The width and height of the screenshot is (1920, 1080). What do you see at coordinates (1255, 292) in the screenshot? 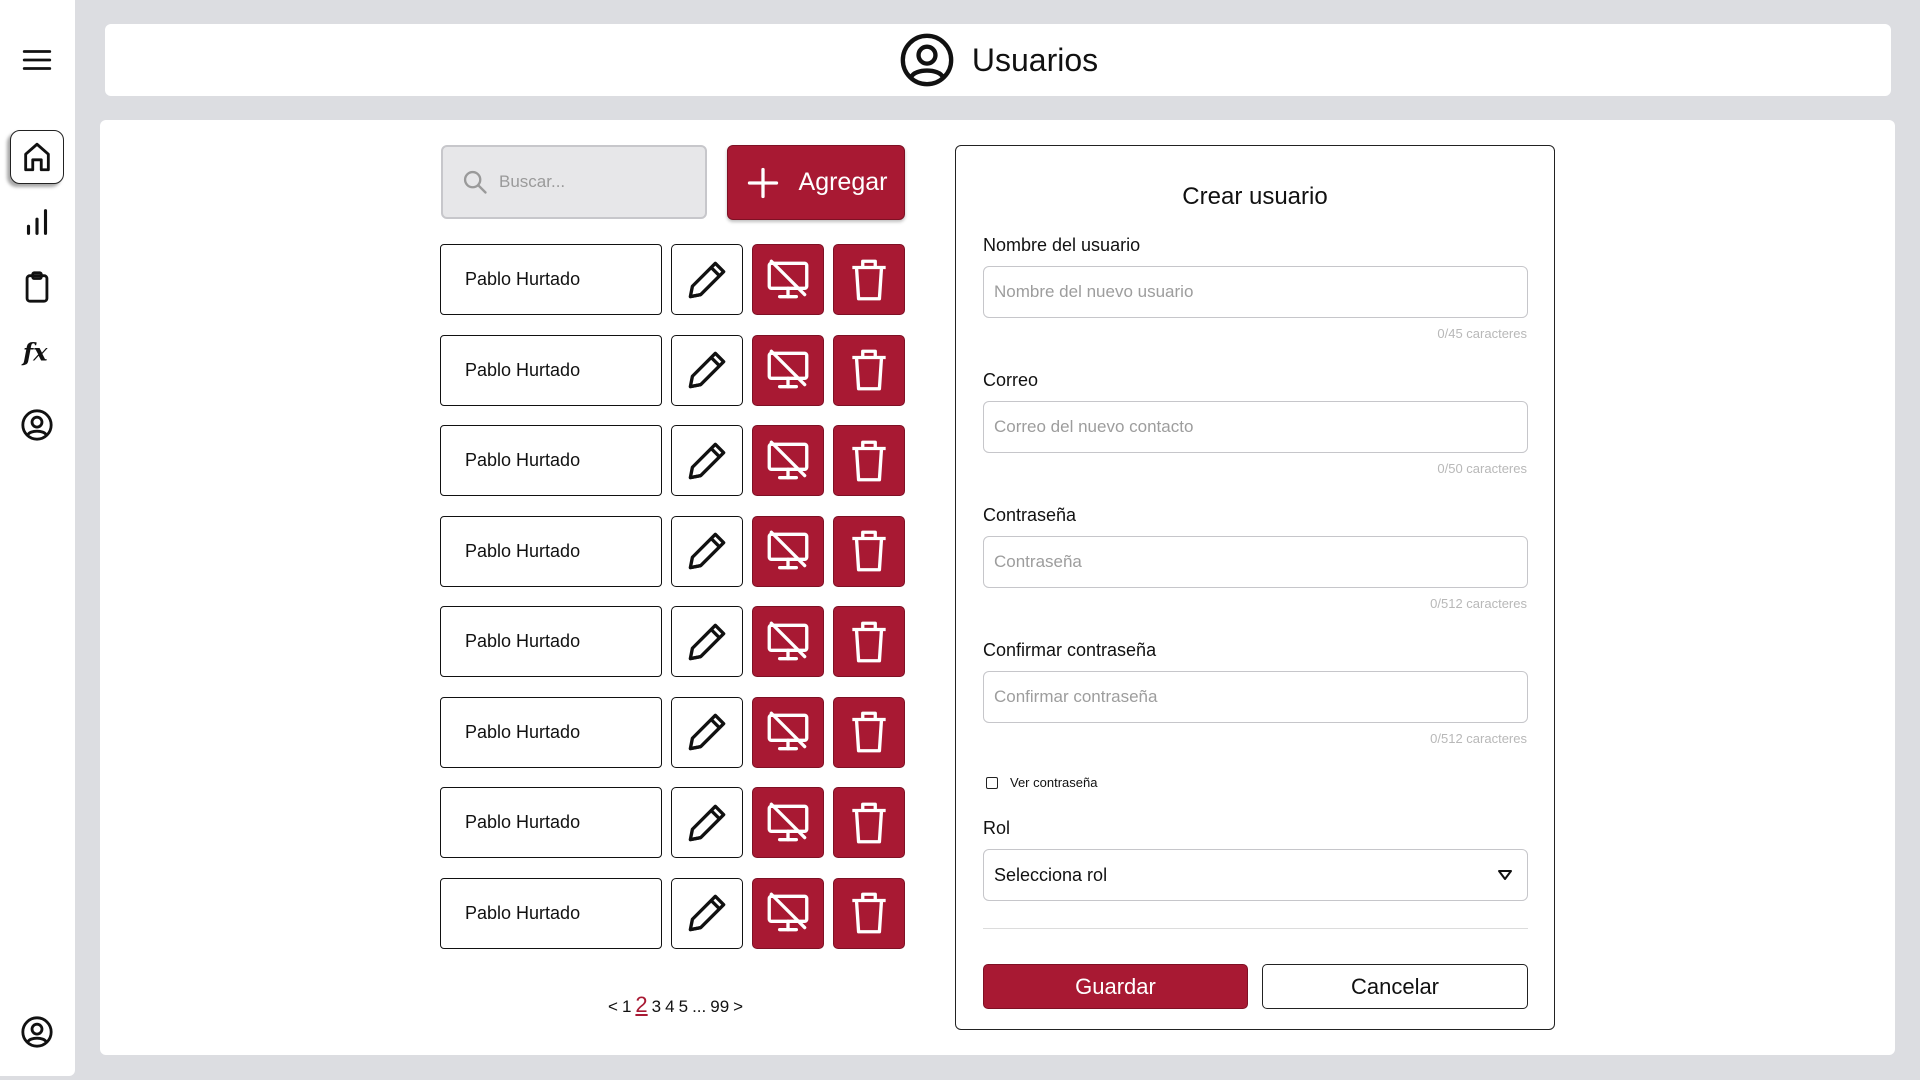
I see `name-field` at bounding box center [1255, 292].